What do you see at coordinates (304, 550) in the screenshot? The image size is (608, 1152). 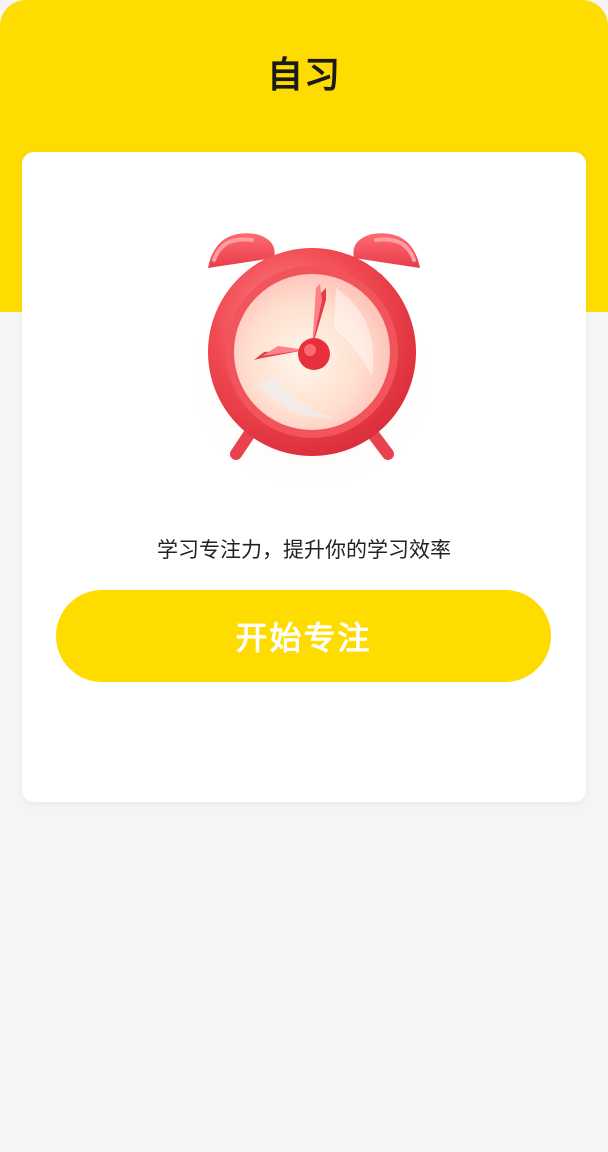 I see `tagline-text: 学习专注力，提升你的学习效率` at bounding box center [304, 550].